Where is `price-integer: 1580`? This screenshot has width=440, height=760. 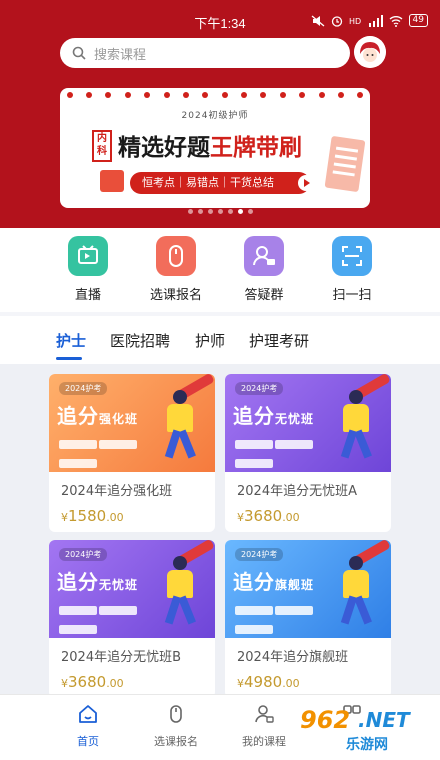 price-integer: 1580 is located at coordinates (87, 516).